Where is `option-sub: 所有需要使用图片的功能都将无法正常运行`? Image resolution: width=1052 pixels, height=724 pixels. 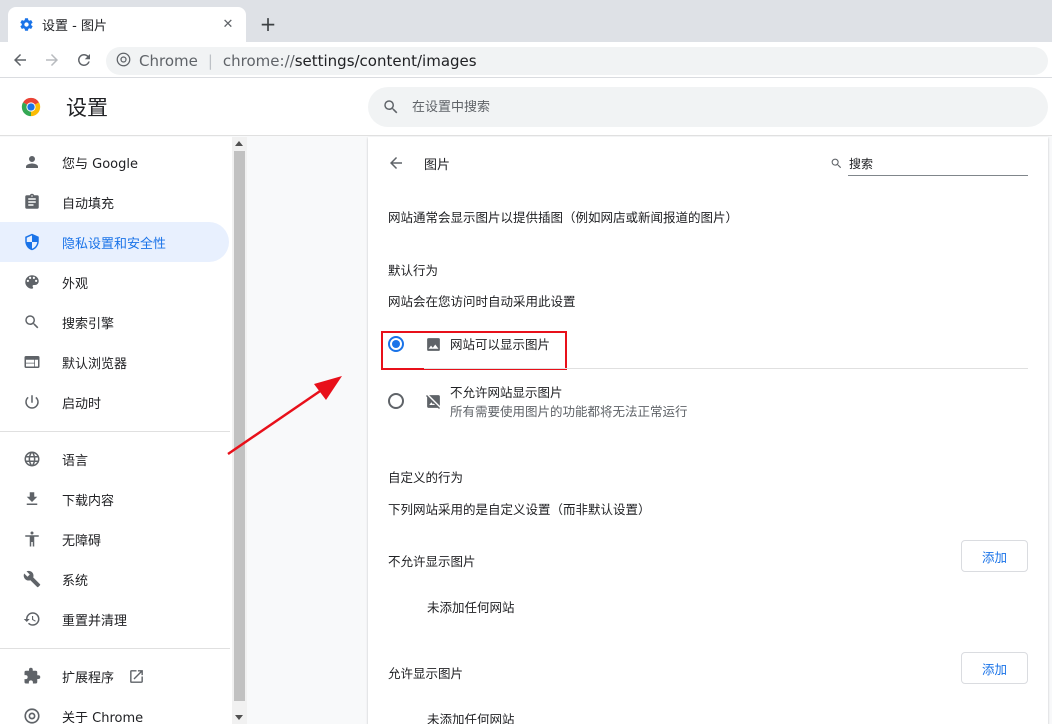
option-sub: 所有需要使用图片的功能都将无法正常运行 is located at coordinates (569, 411).